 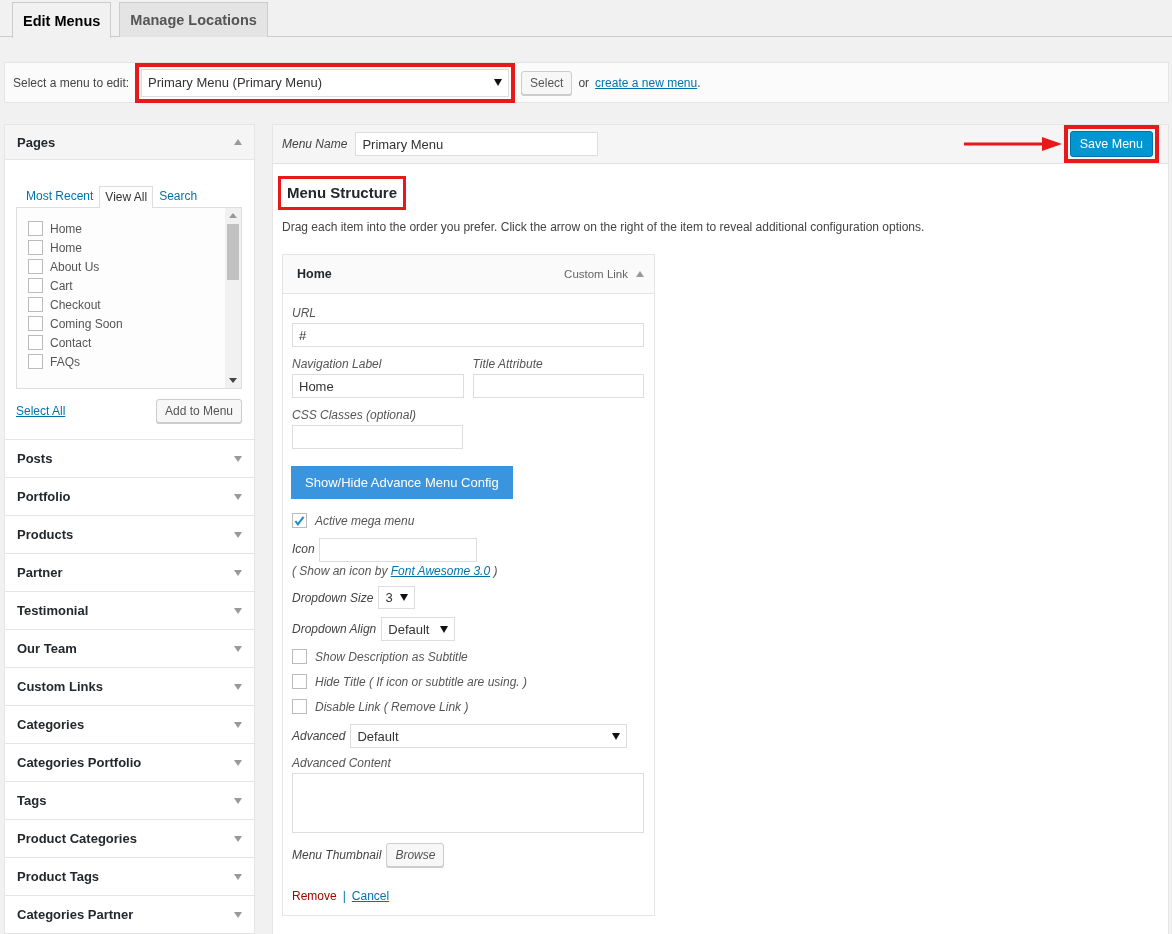 I want to click on css-classes-field, so click(x=377, y=437).